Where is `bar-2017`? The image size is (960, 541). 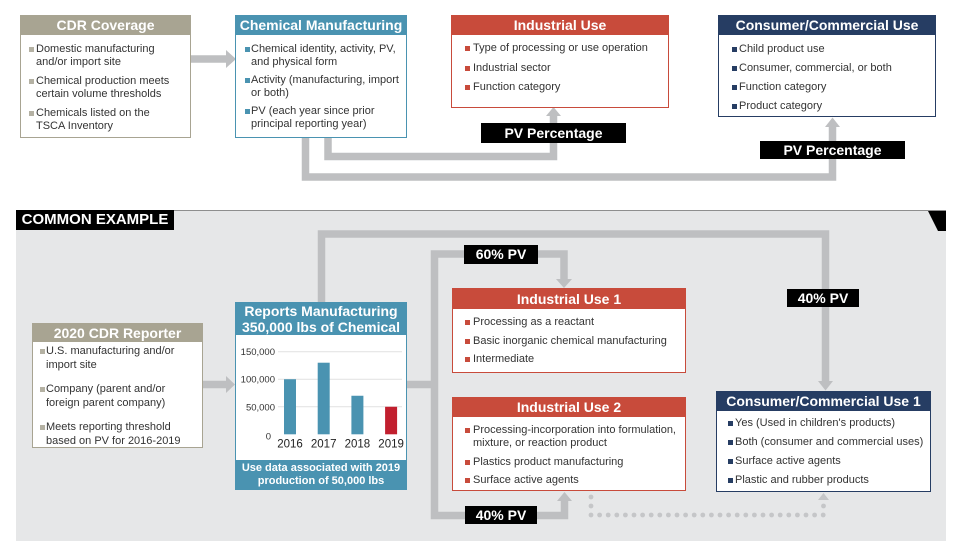
bar-2017 is located at coordinates (323, 398).